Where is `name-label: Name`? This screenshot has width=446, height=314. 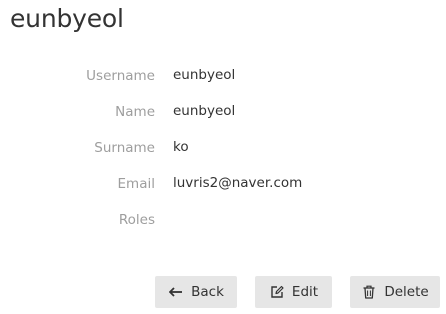 name-label: Name is located at coordinates (135, 112).